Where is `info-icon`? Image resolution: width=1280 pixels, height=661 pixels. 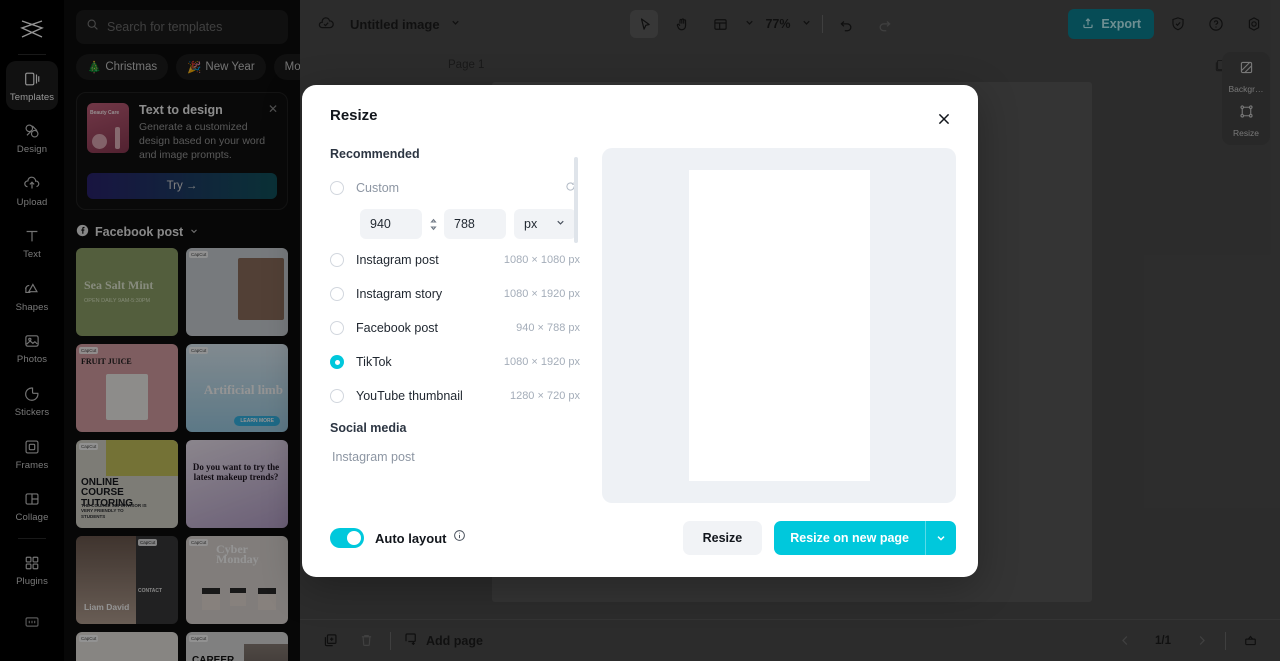
info-icon is located at coordinates (459, 538).